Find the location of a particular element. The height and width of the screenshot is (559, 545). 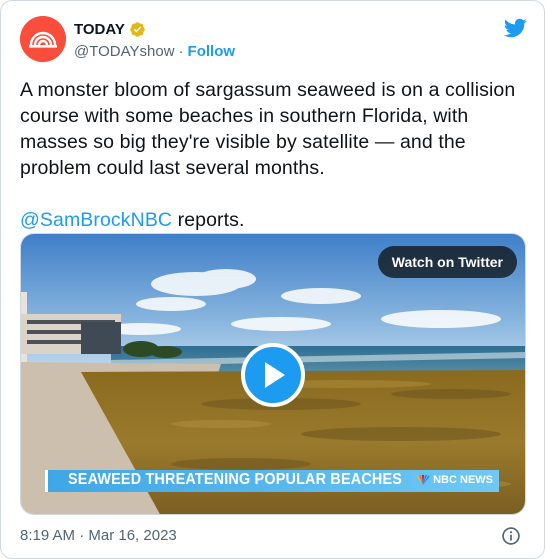

peacock-icon is located at coordinates (423, 480).